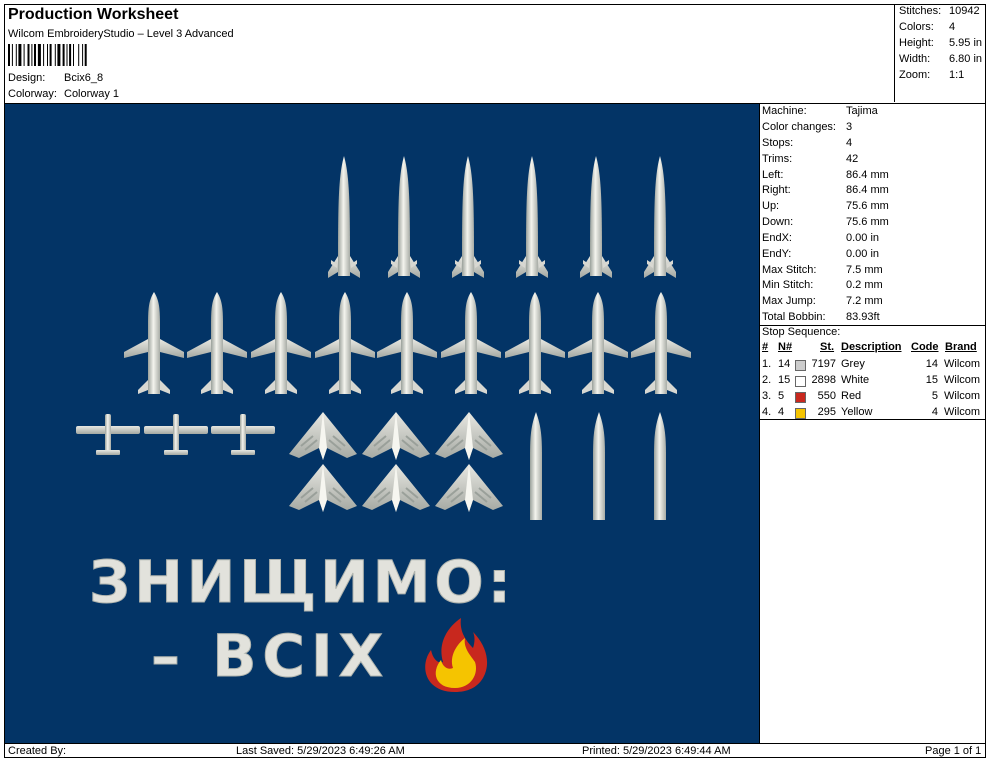 The height and width of the screenshot is (762, 990). Describe the element at coordinates (864, 285) in the screenshot. I see `info-value: 0.2 mm` at that location.